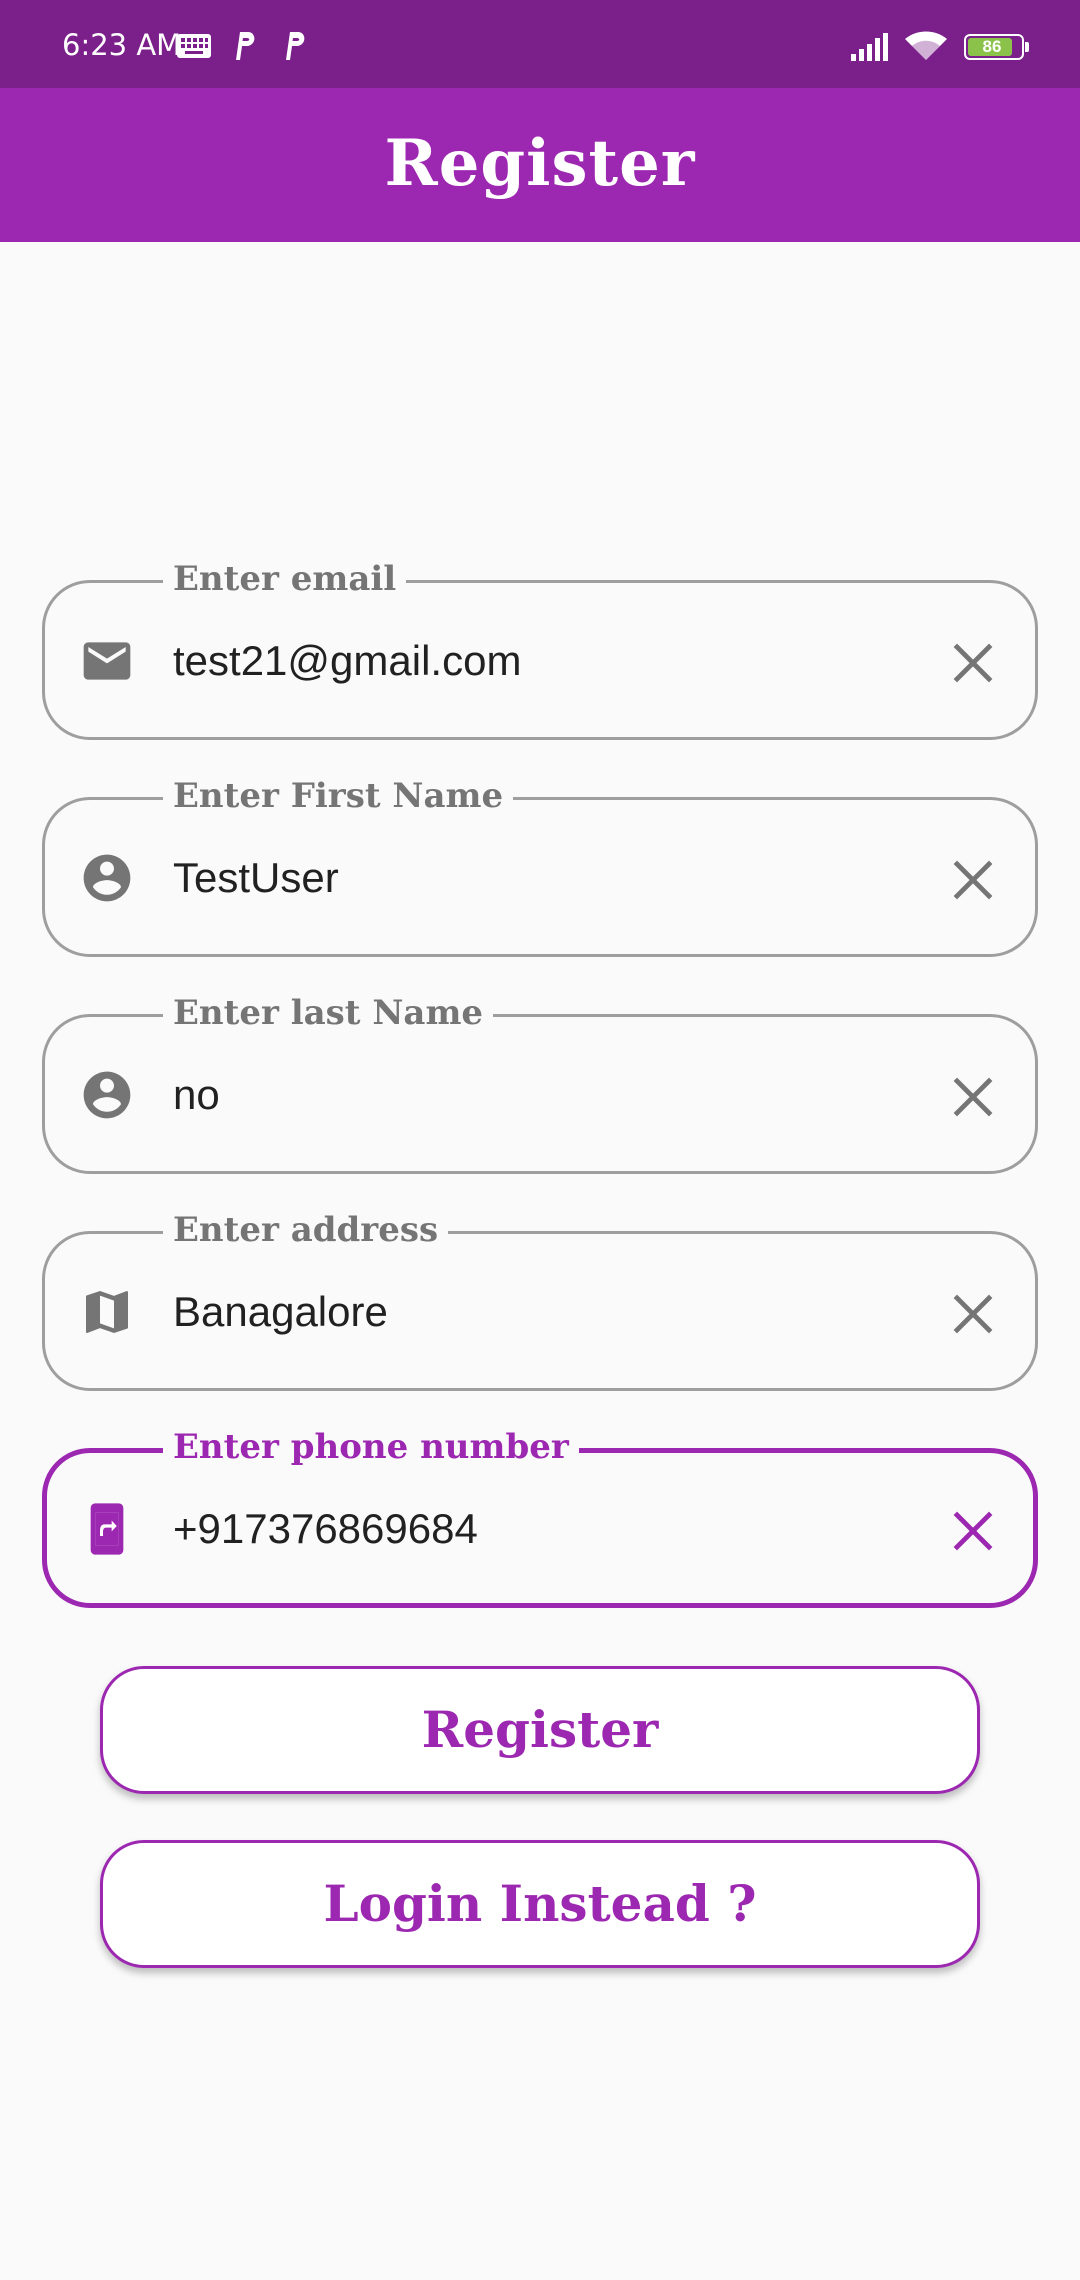 Image resolution: width=1080 pixels, height=2280 pixels. I want to click on app-bar: Register, so click(540, 165).